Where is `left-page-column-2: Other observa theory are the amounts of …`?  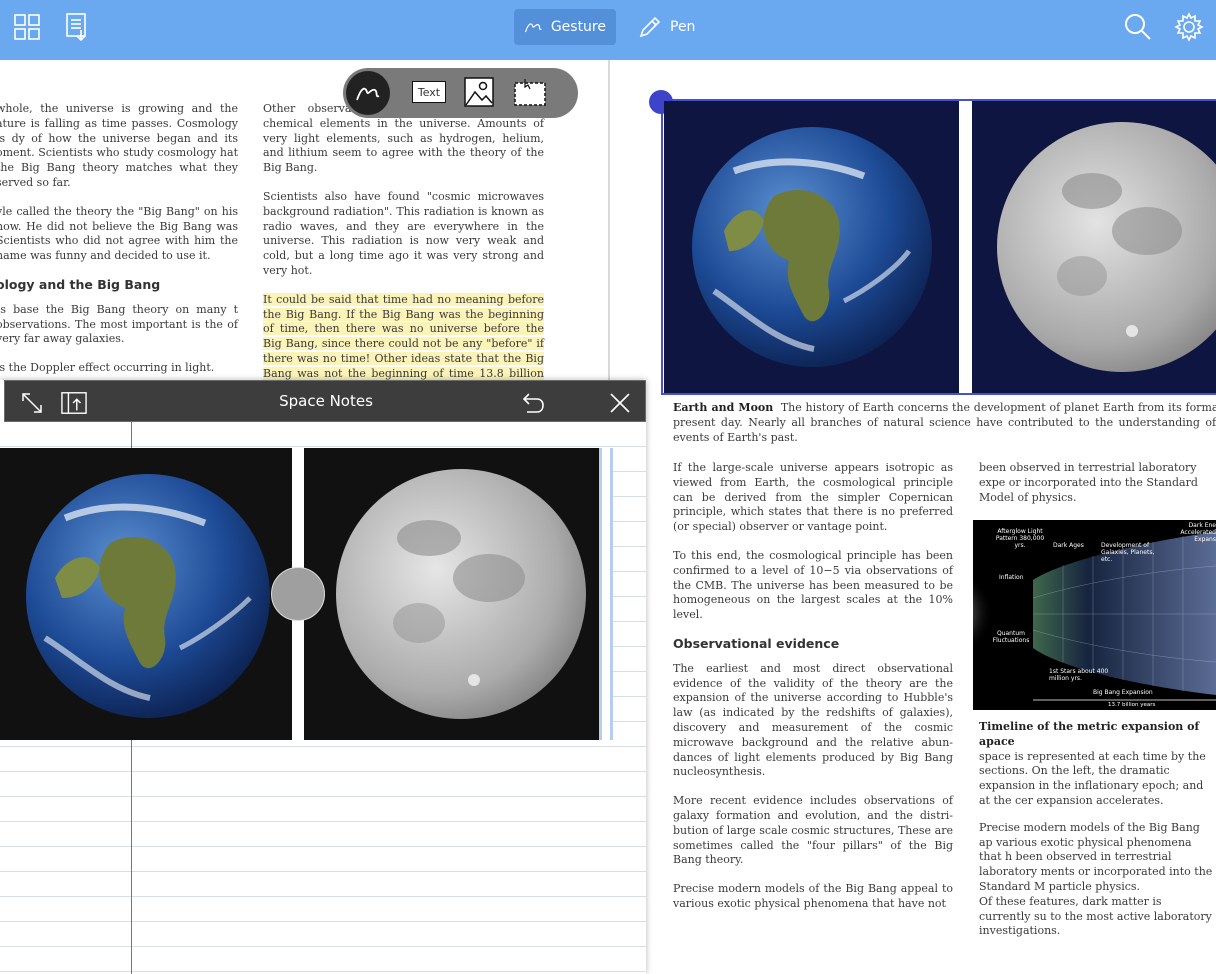
left-page-column-2: Other observa theory are the amounts of … is located at coordinates (403, 256).